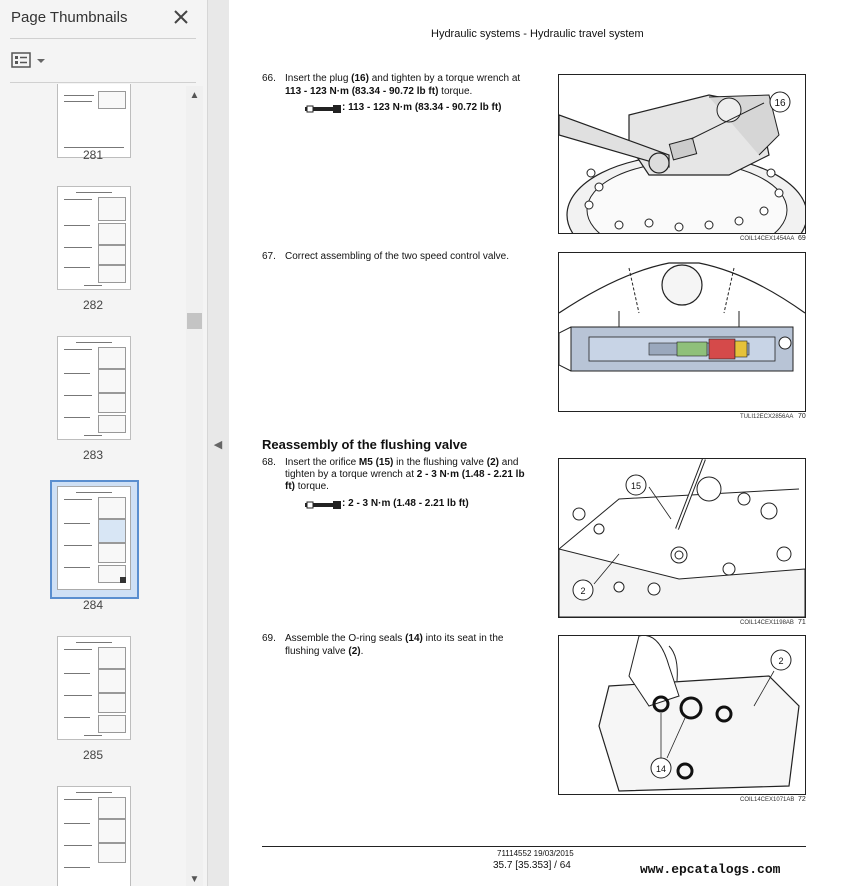 This screenshot has height=886, width=853. Describe the element at coordinates (802, 622) in the screenshot. I see `figure-number: 71` at that location.